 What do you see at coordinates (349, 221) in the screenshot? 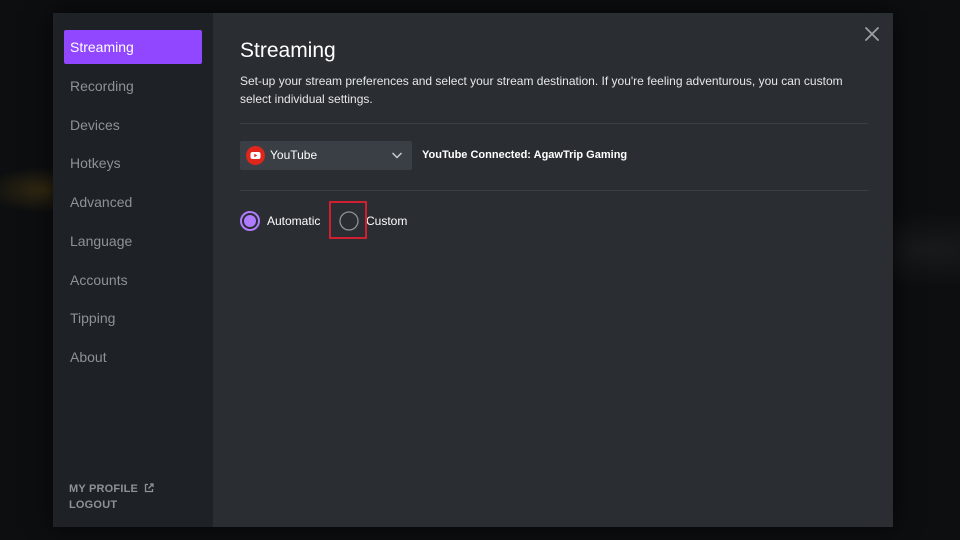
I see `radio-unchecked-icon` at bounding box center [349, 221].